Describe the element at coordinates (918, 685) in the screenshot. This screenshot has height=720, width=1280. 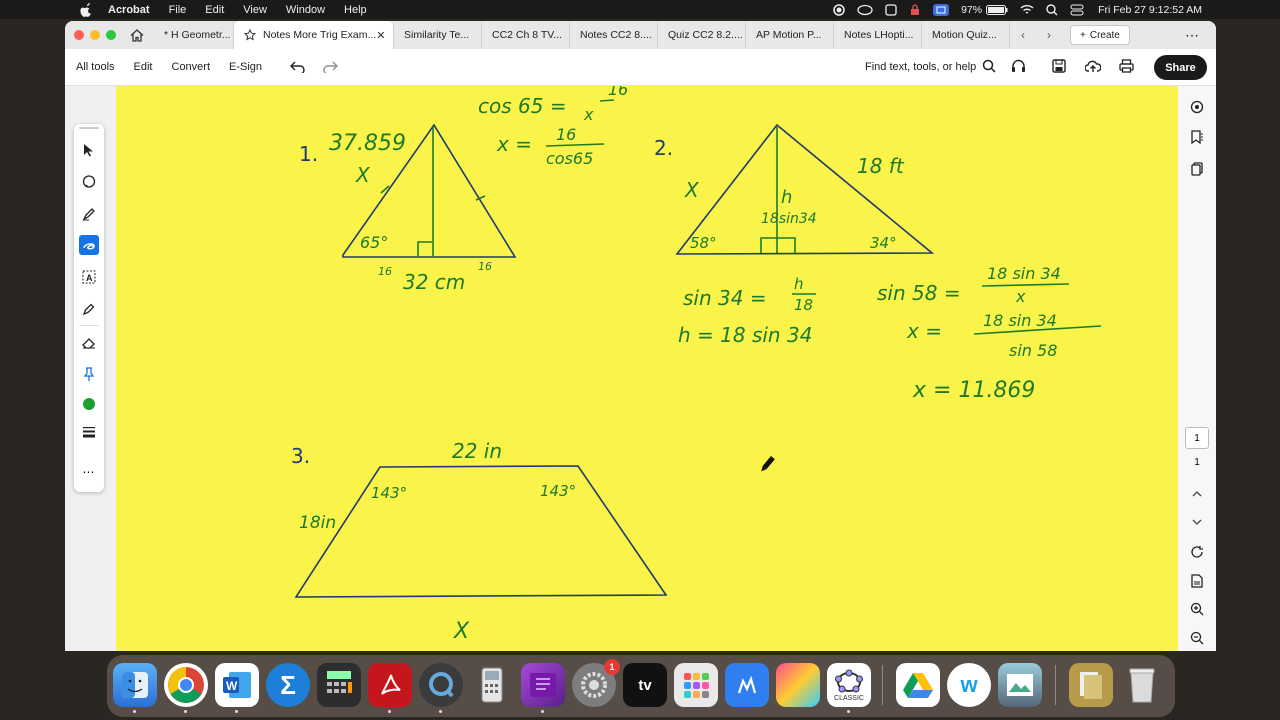
I see `google-drive-icon` at that location.